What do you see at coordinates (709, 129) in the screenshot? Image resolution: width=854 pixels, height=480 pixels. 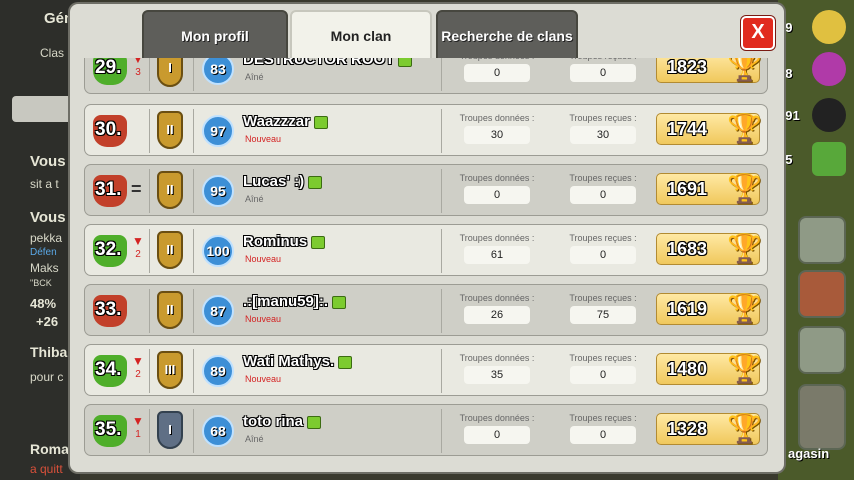 I see `trophy-box: 1744 🏆` at bounding box center [709, 129].